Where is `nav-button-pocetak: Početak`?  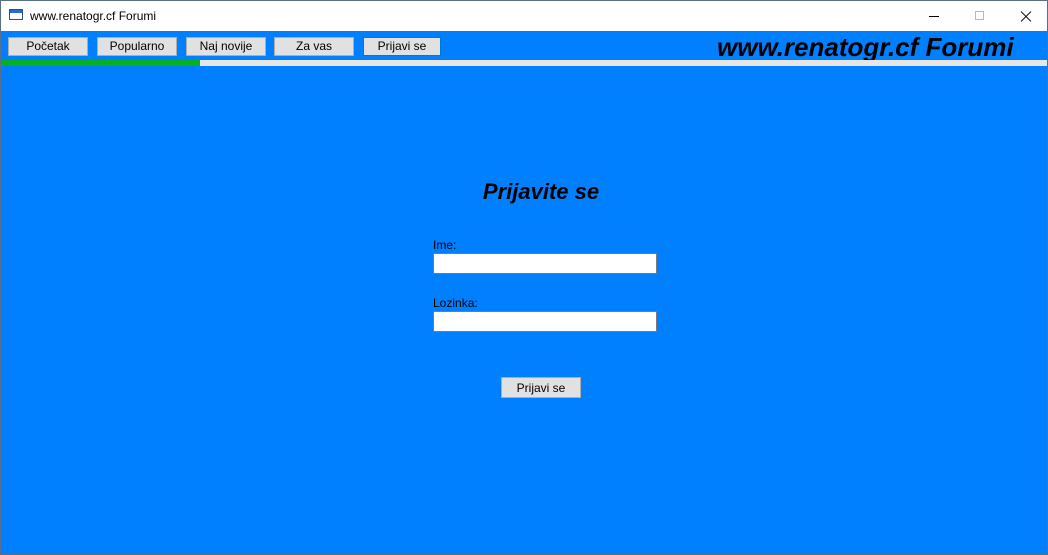
nav-button-pocetak: Početak is located at coordinates (48, 46).